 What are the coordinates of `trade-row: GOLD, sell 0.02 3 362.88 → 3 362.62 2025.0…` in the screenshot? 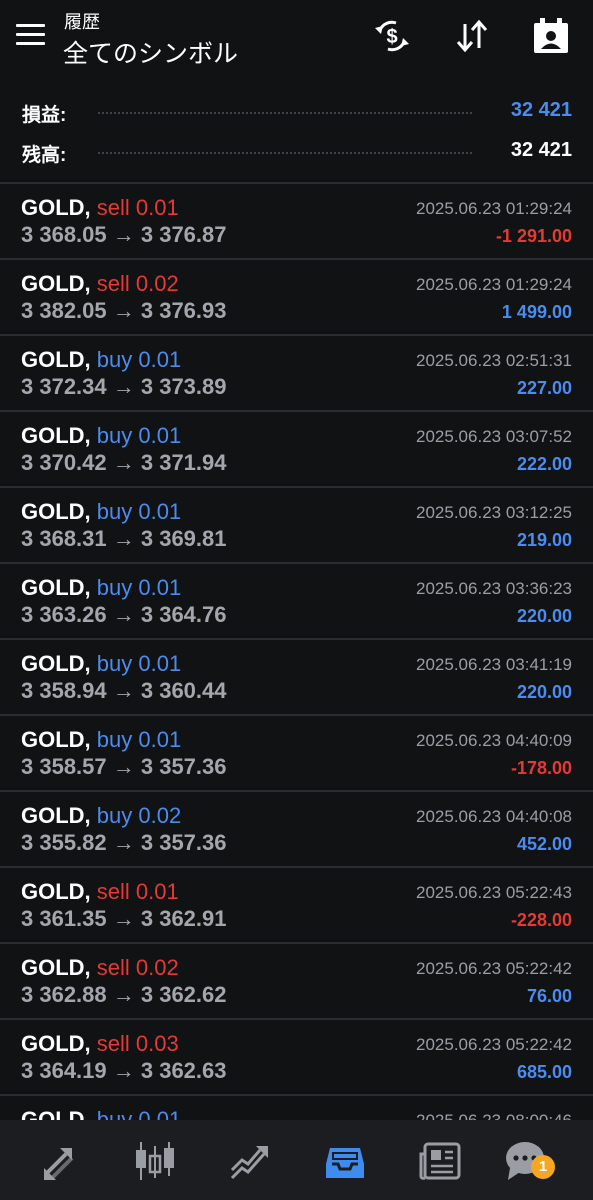 It's located at (296, 982).